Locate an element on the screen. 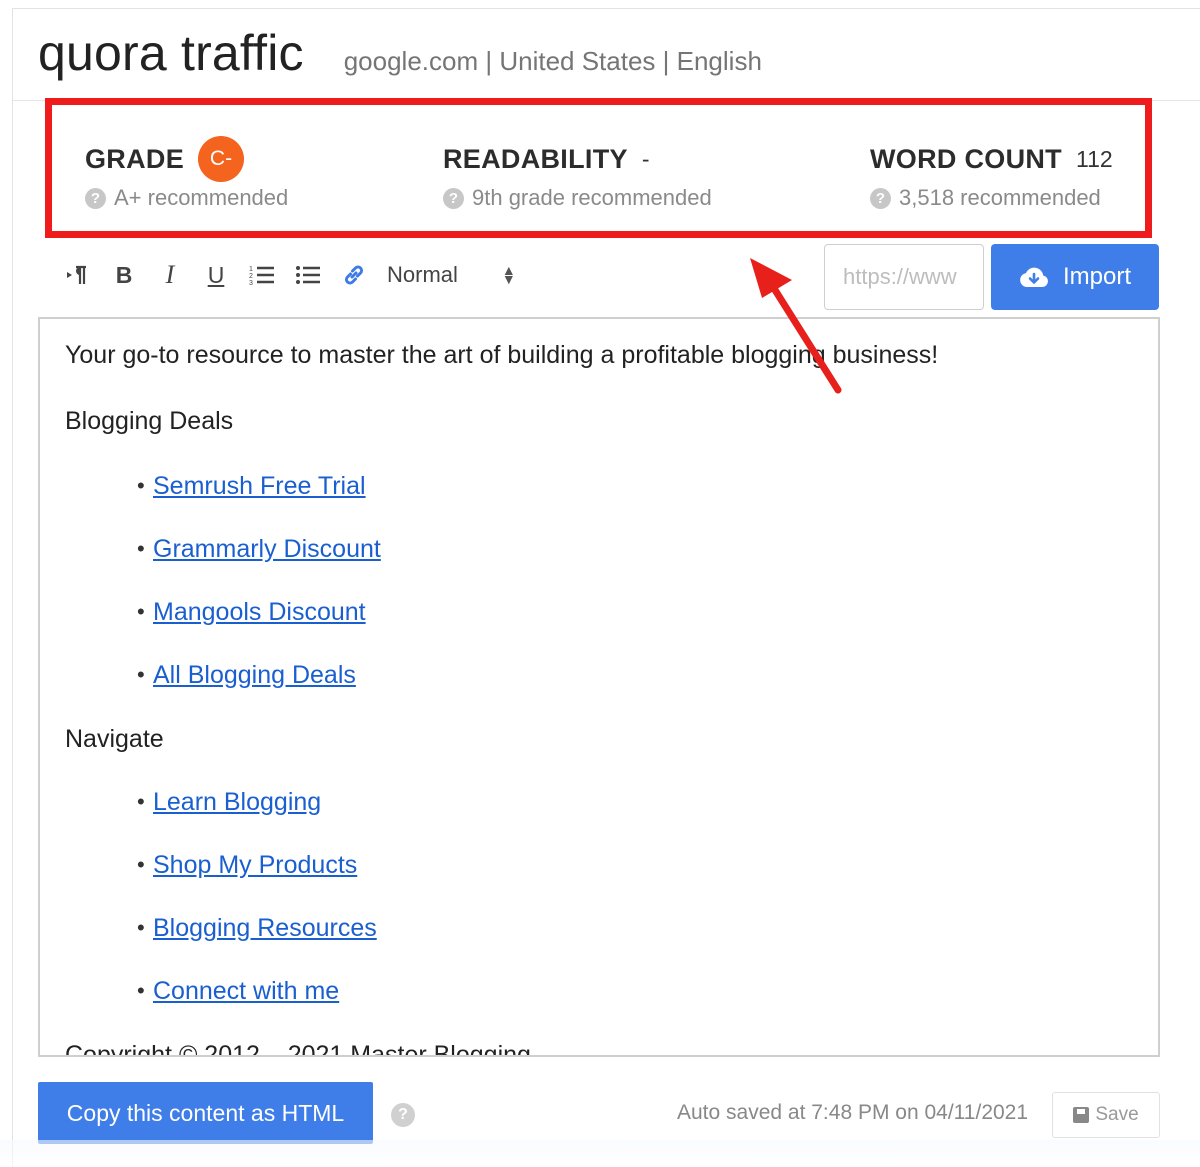 Image resolution: width=1200 pixels, height=1167 pixels. floppy-disk-icon is located at coordinates (1081, 1115).